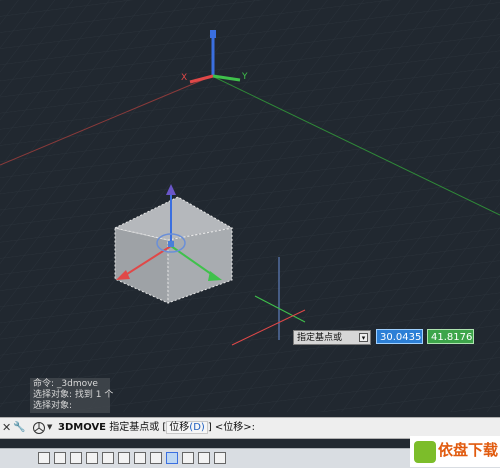  Describe the element at coordinates (7, 428) in the screenshot. I see `close-icon: ✕` at that location.